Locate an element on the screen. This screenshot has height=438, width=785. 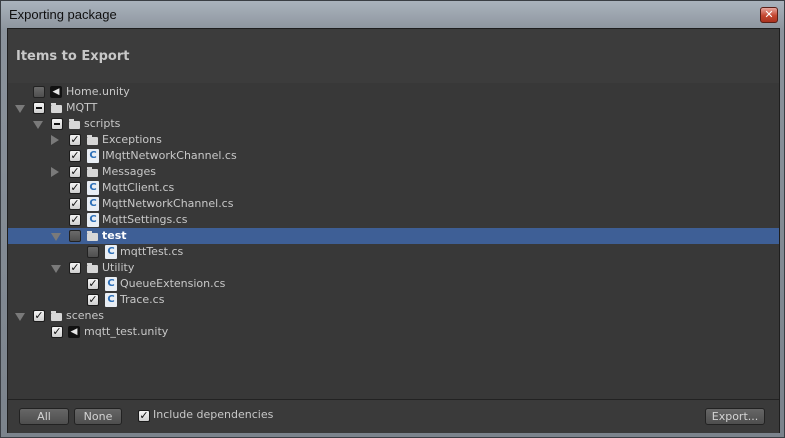
header-title: Items to Export is located at coordinates (73, 56).